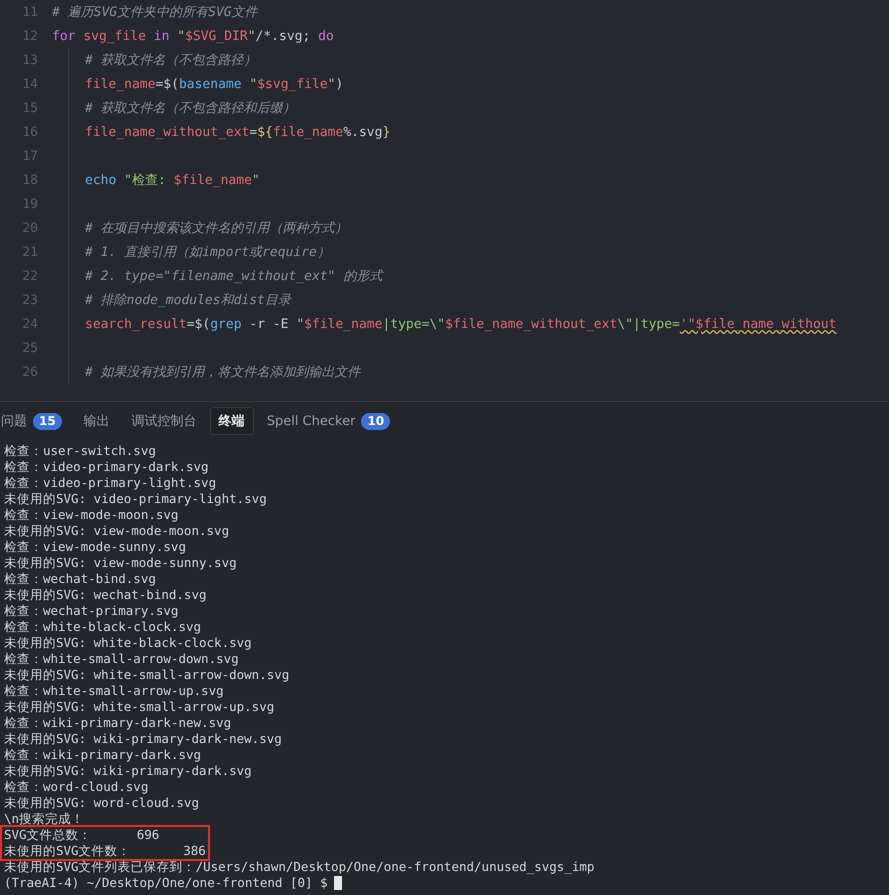 The height and width of the screenshot is (895, 889). Describe the element at coordinates (147, 675) in the screenshot. I see `terminal-line: 未使用的SVG: white-small-arrow-down.svg` at that location.